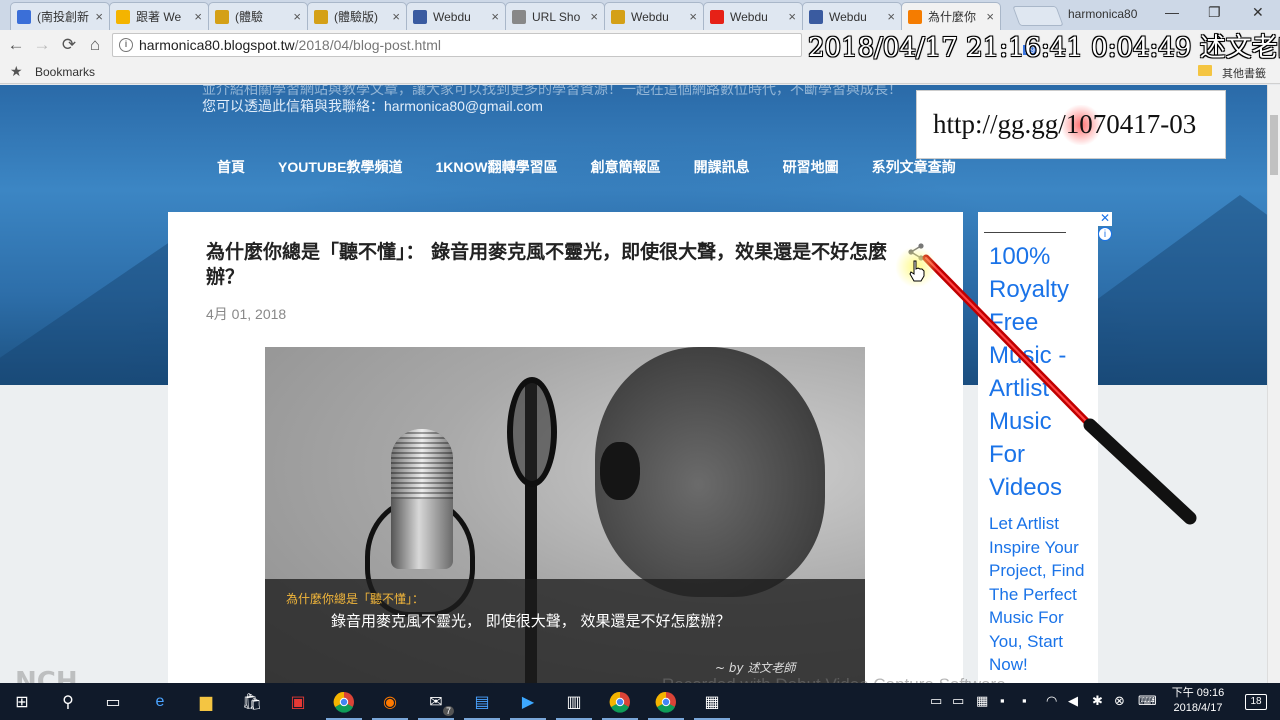  Describe the element at coordinates (917, 271) in the screenshot. I see `hand-cursor-icon` at that location.